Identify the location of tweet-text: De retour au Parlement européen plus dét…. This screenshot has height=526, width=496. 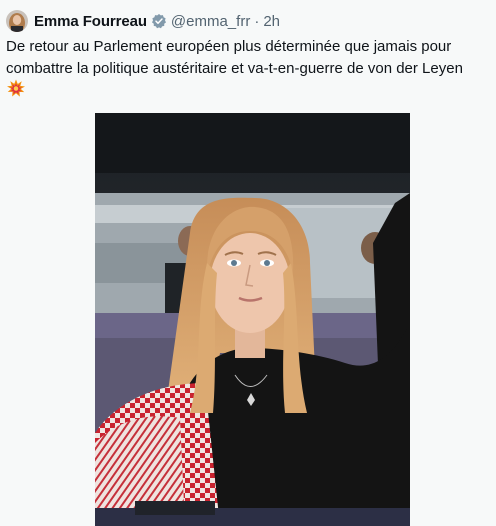
(248, 58).